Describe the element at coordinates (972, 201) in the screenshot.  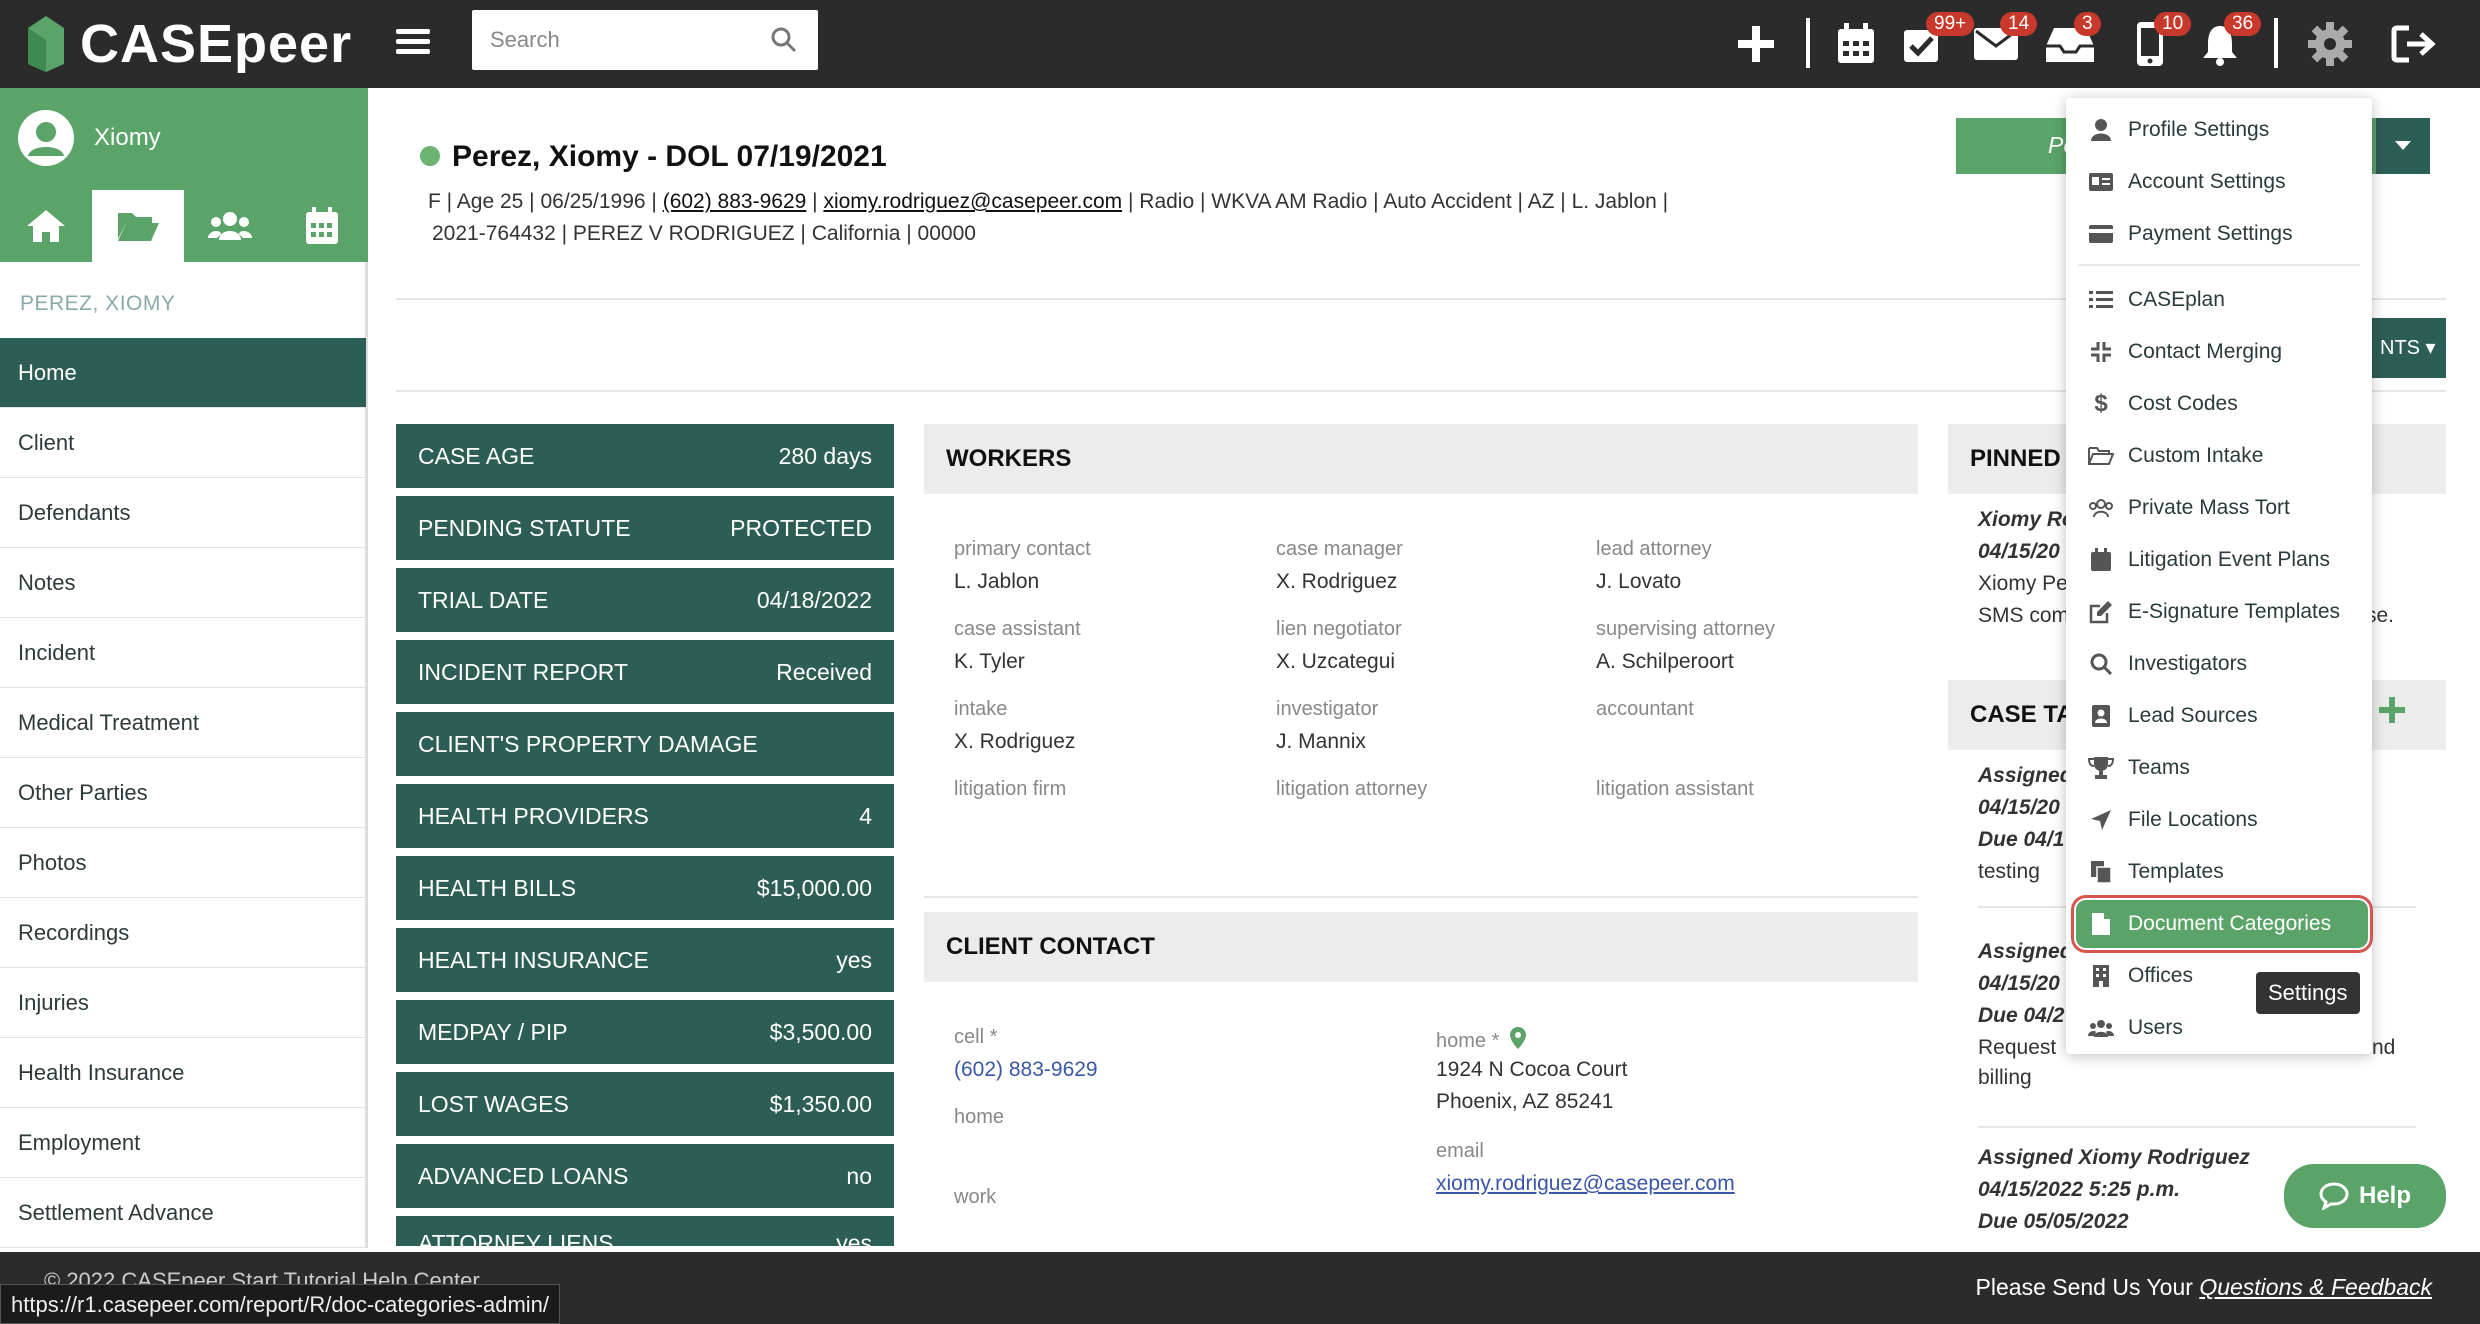
I see `case-email-link: xiomy.rodriguez@casepeer.com` at that location.